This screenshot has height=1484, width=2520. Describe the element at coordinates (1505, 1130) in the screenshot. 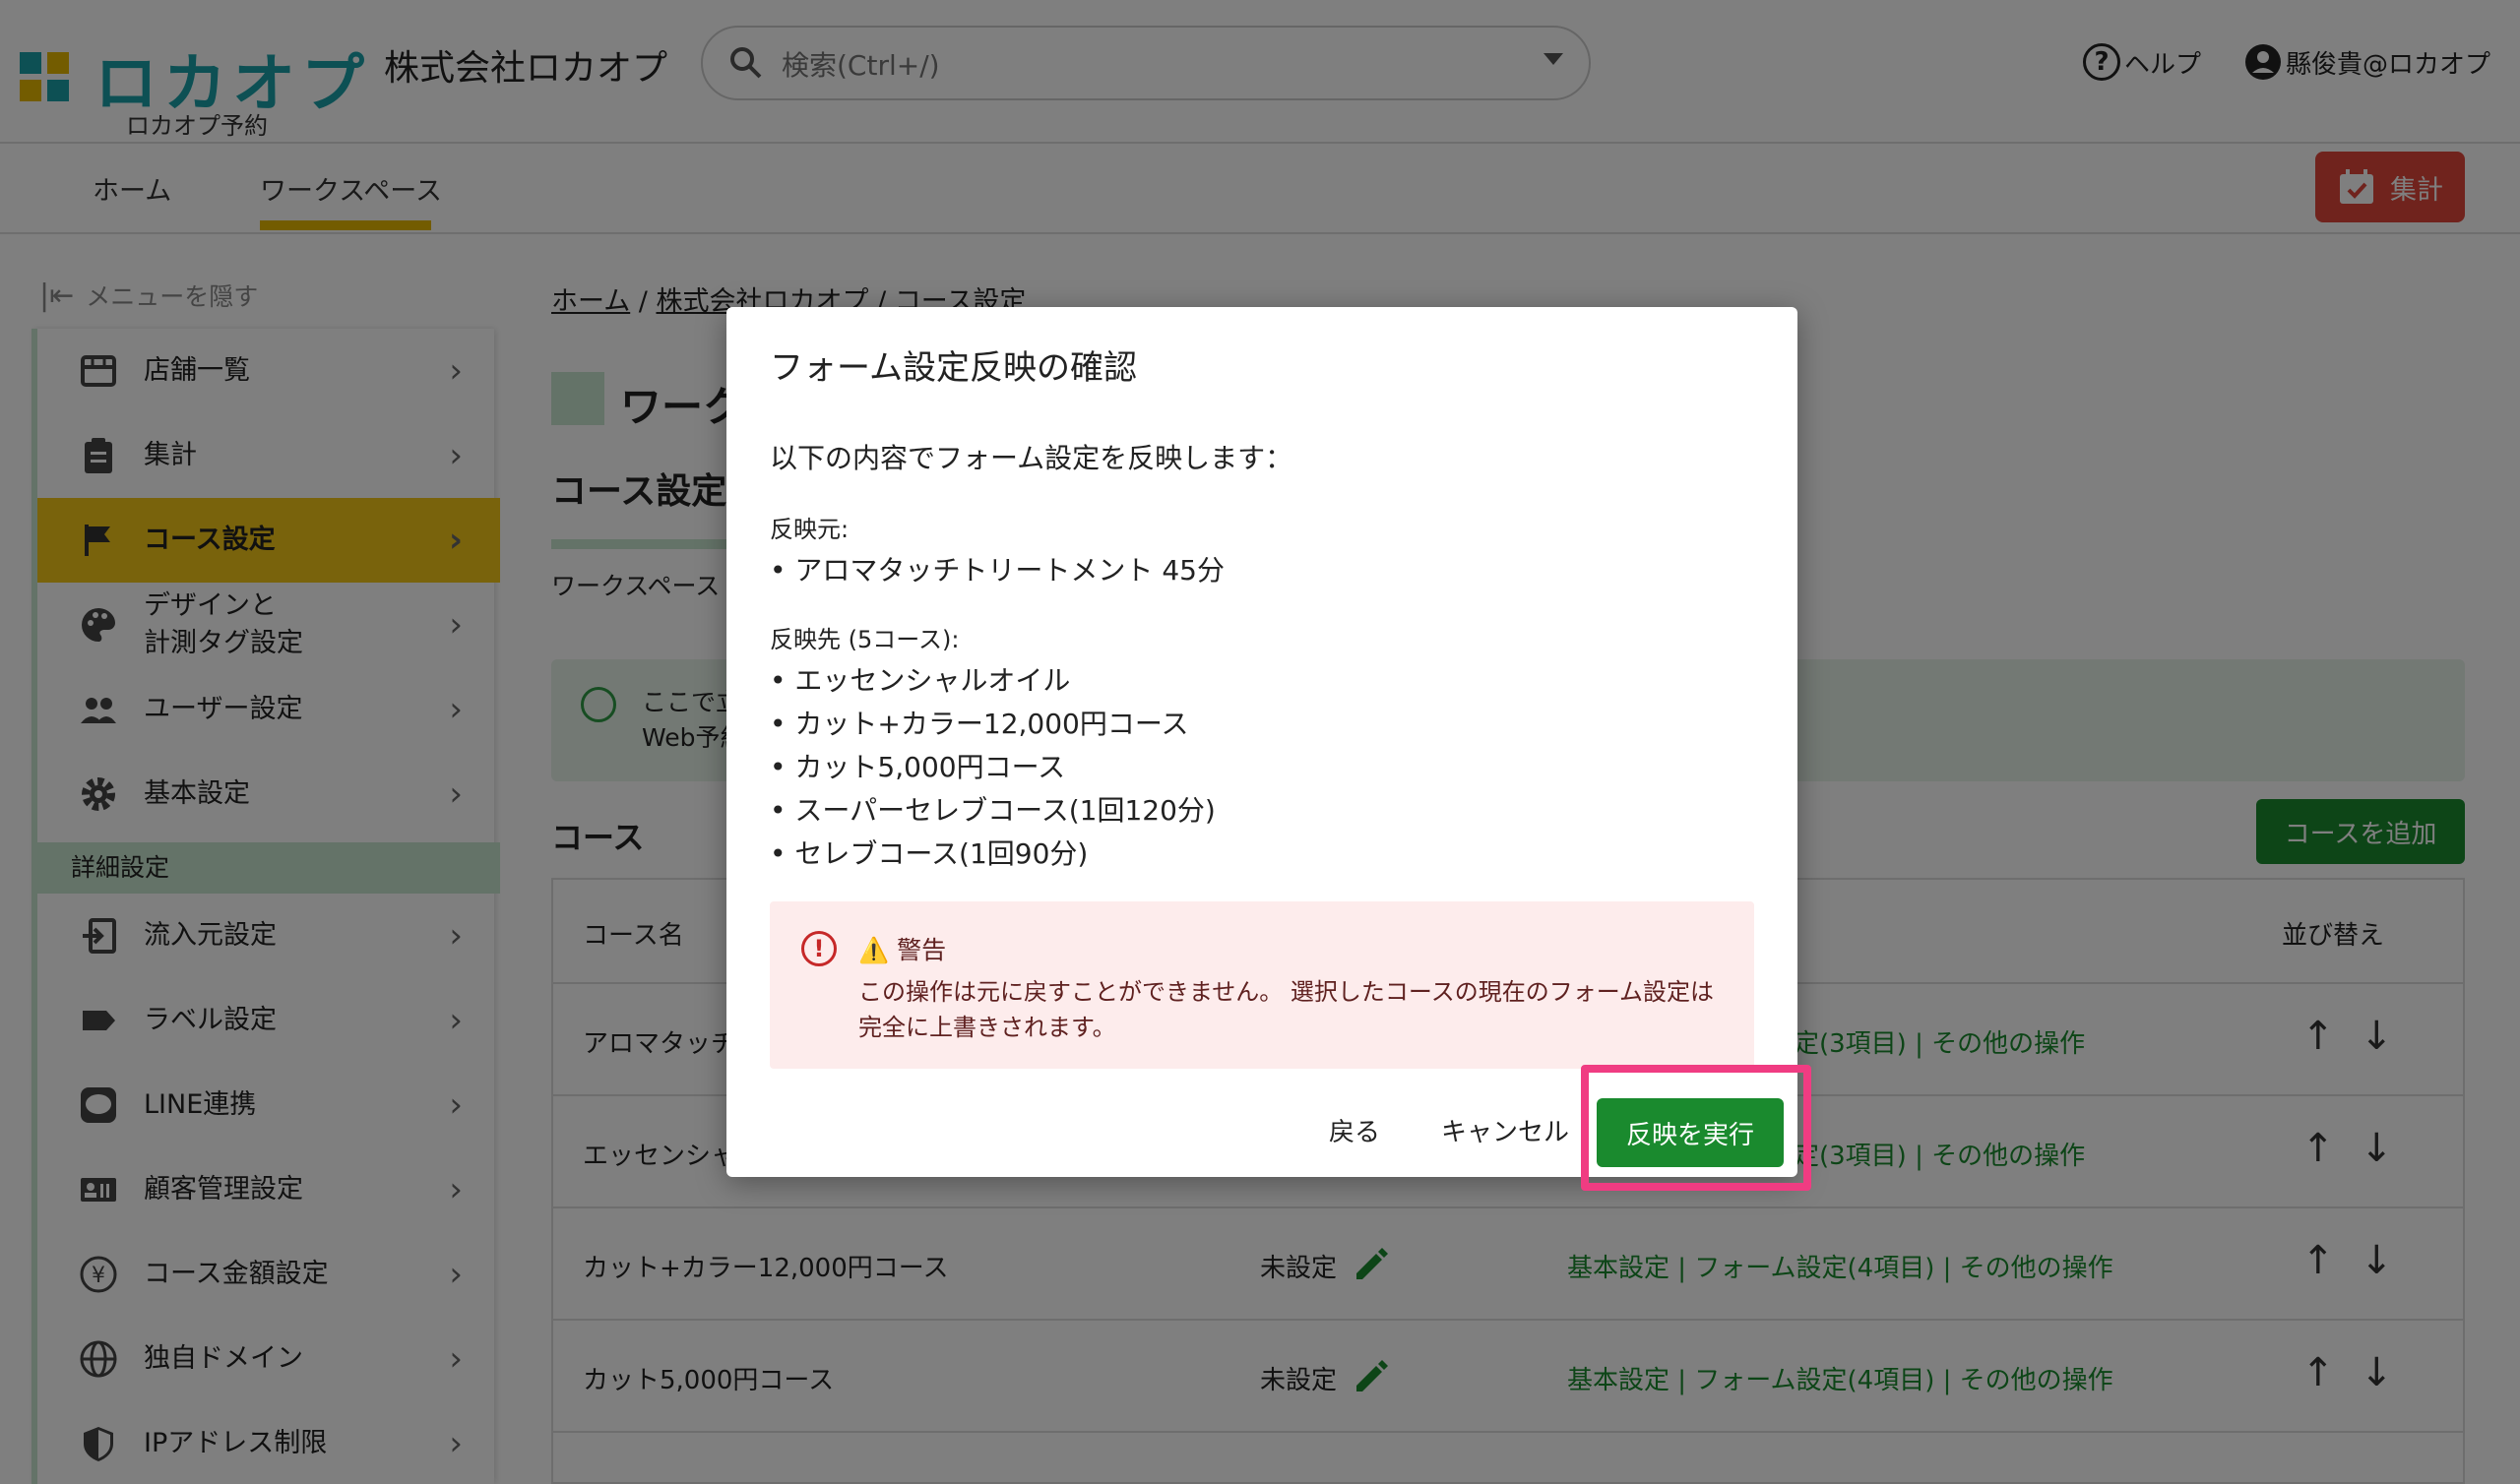

I see `cancel-button: キャンセル` at that location.